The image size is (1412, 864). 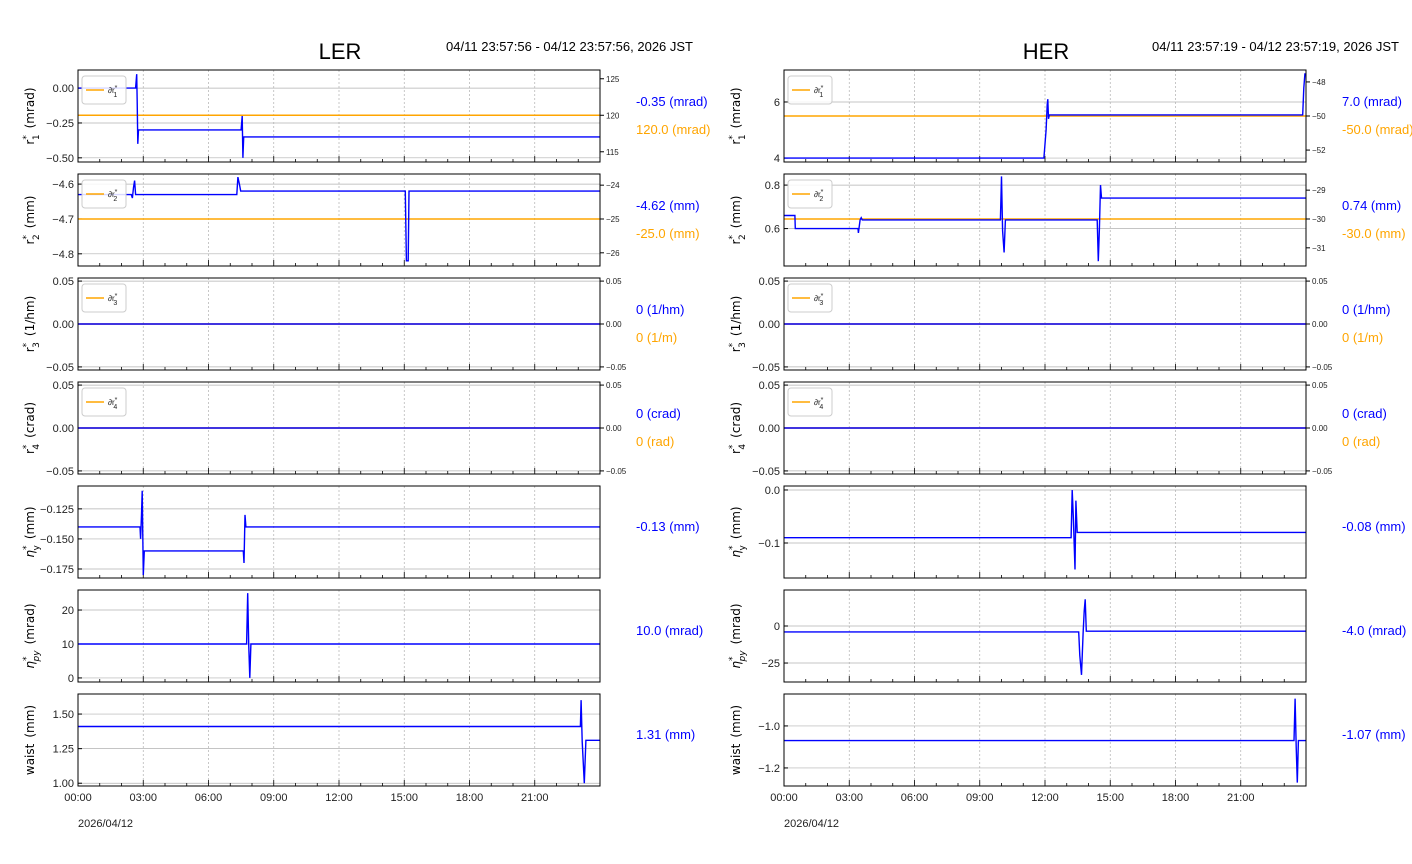 What do you see at coordinates (1241, 798) in the screenshot?
I see `x-tick-label: 21:00` at bounding box center [1241, 798].